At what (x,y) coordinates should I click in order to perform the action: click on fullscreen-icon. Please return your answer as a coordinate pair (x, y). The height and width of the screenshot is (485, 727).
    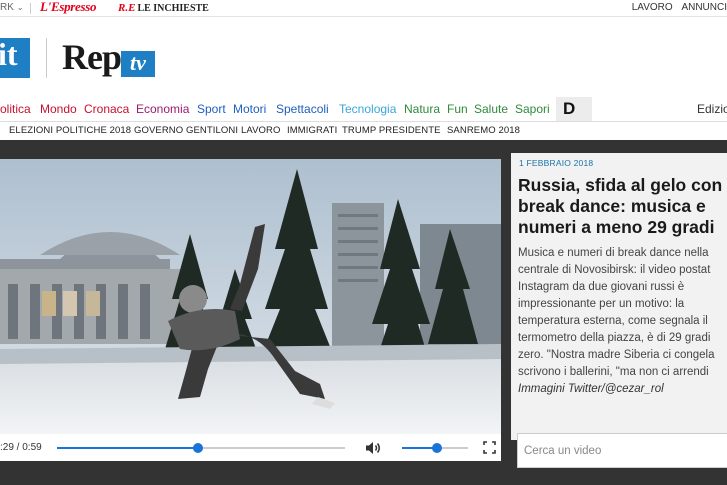
    Looking at the image, I should click on (489, 447).